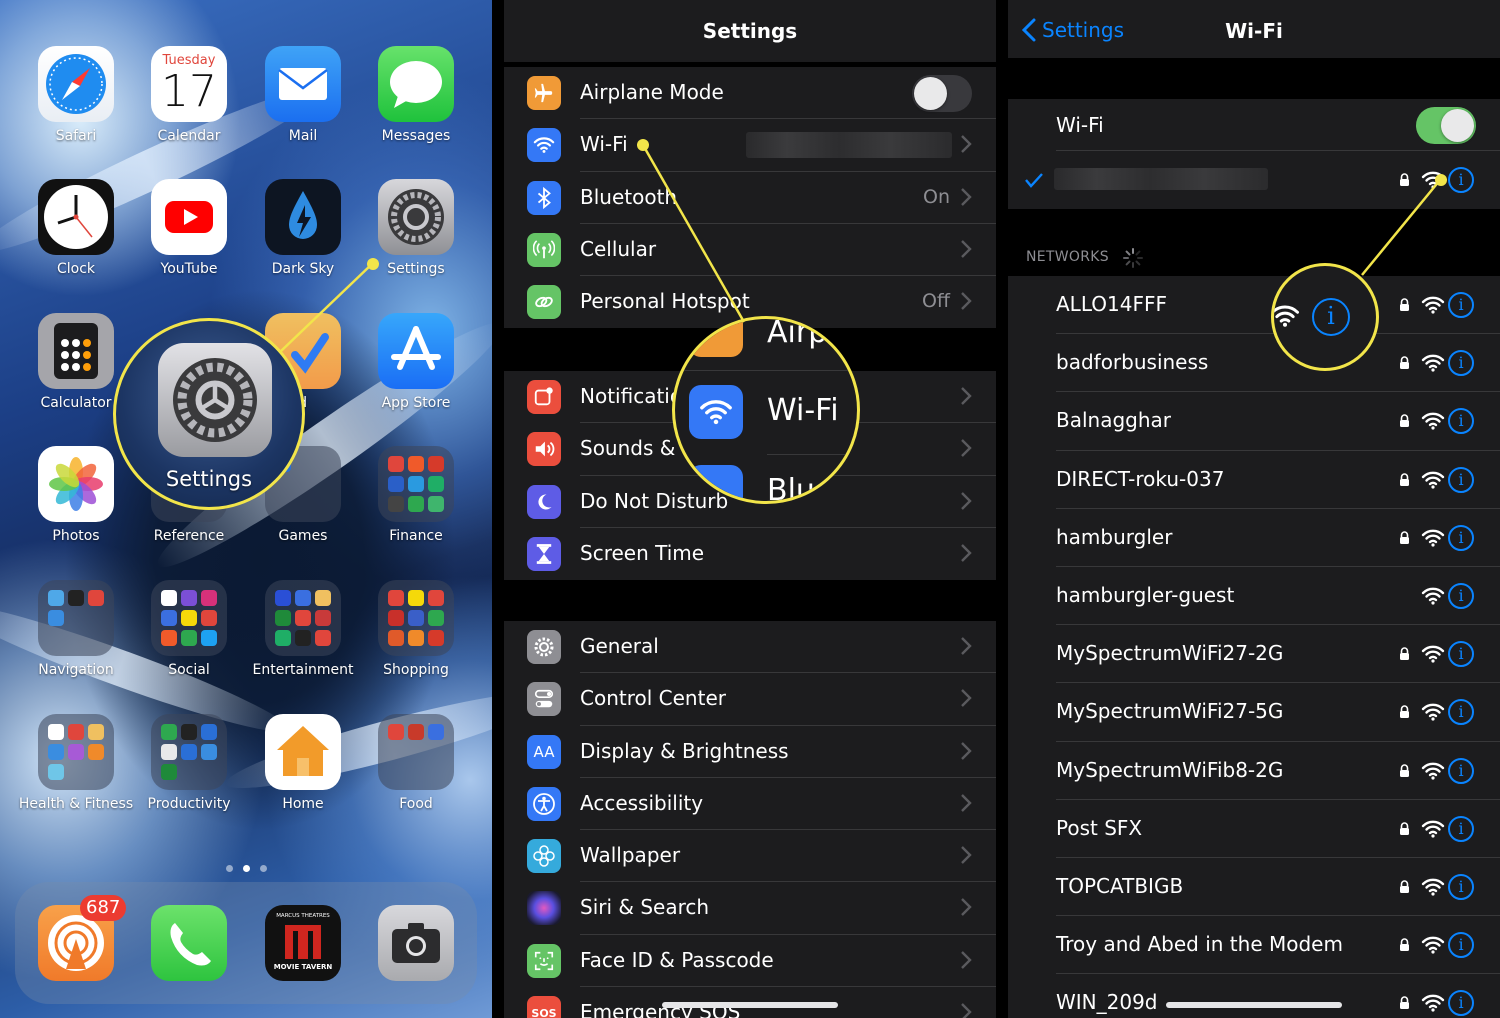 The width and height of the screenshot is (1500, 1018). I want to click on network-row: hamburgler-guest i, so click(1254, 596).